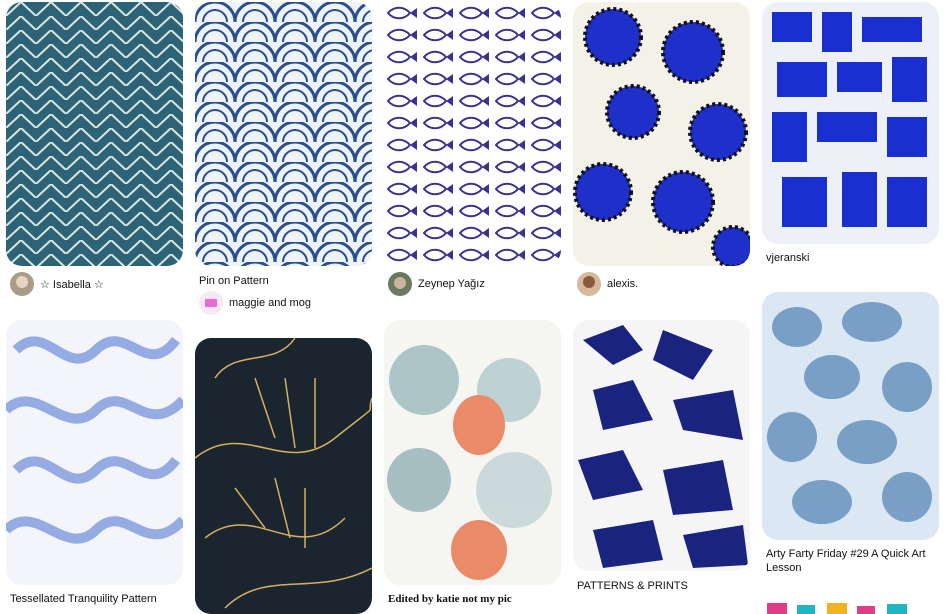 The height and width of the screenshot is (614, 952). I want to click on pin-navy-abstract, so click(661, 445).